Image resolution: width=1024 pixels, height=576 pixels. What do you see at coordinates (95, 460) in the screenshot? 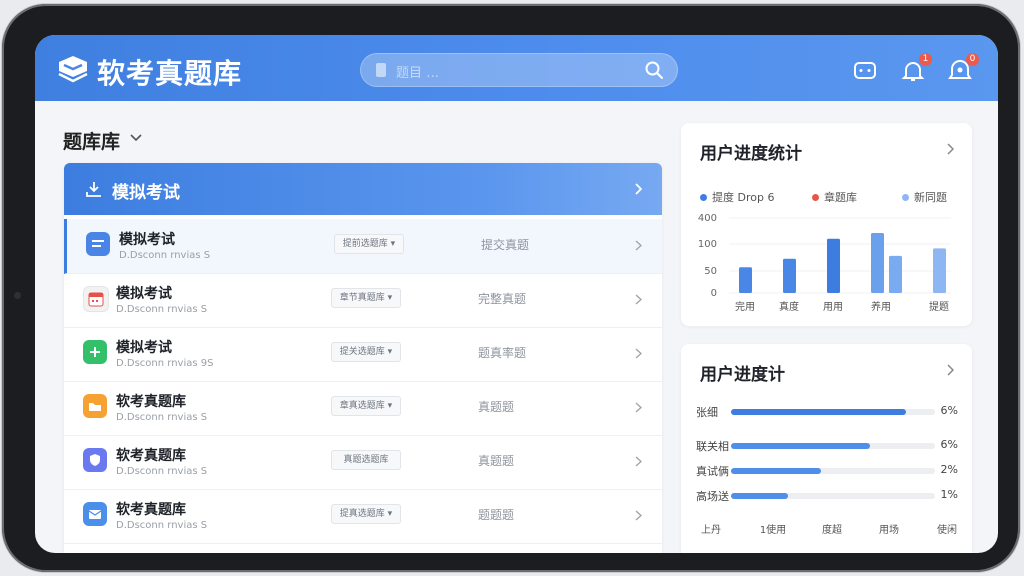
I see `shield-icon` at bounding box center [95, 460].